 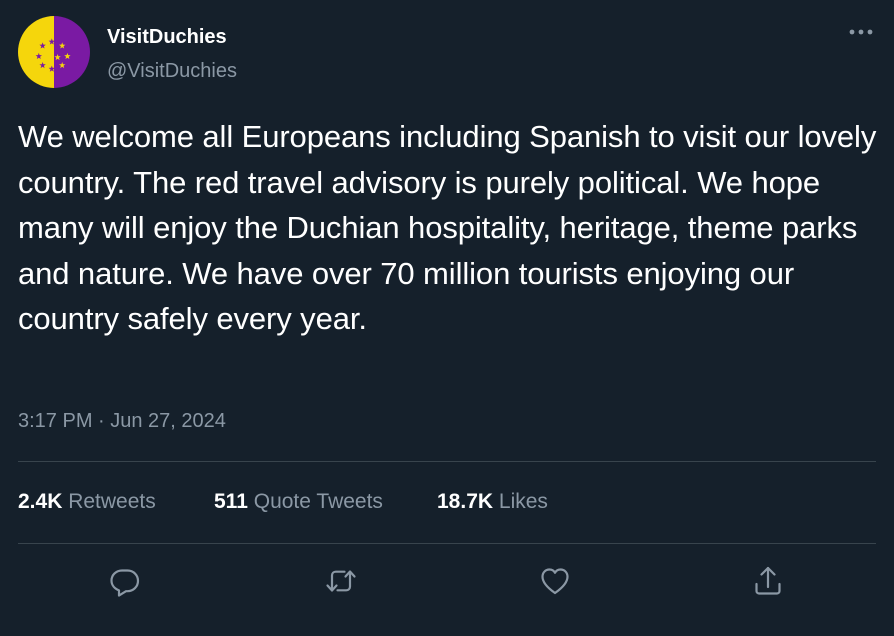 What do you see at coordinates (231, 501) in the screenshot?
I see `quote-tweets-count: 511` at bounding box center [231, 501].